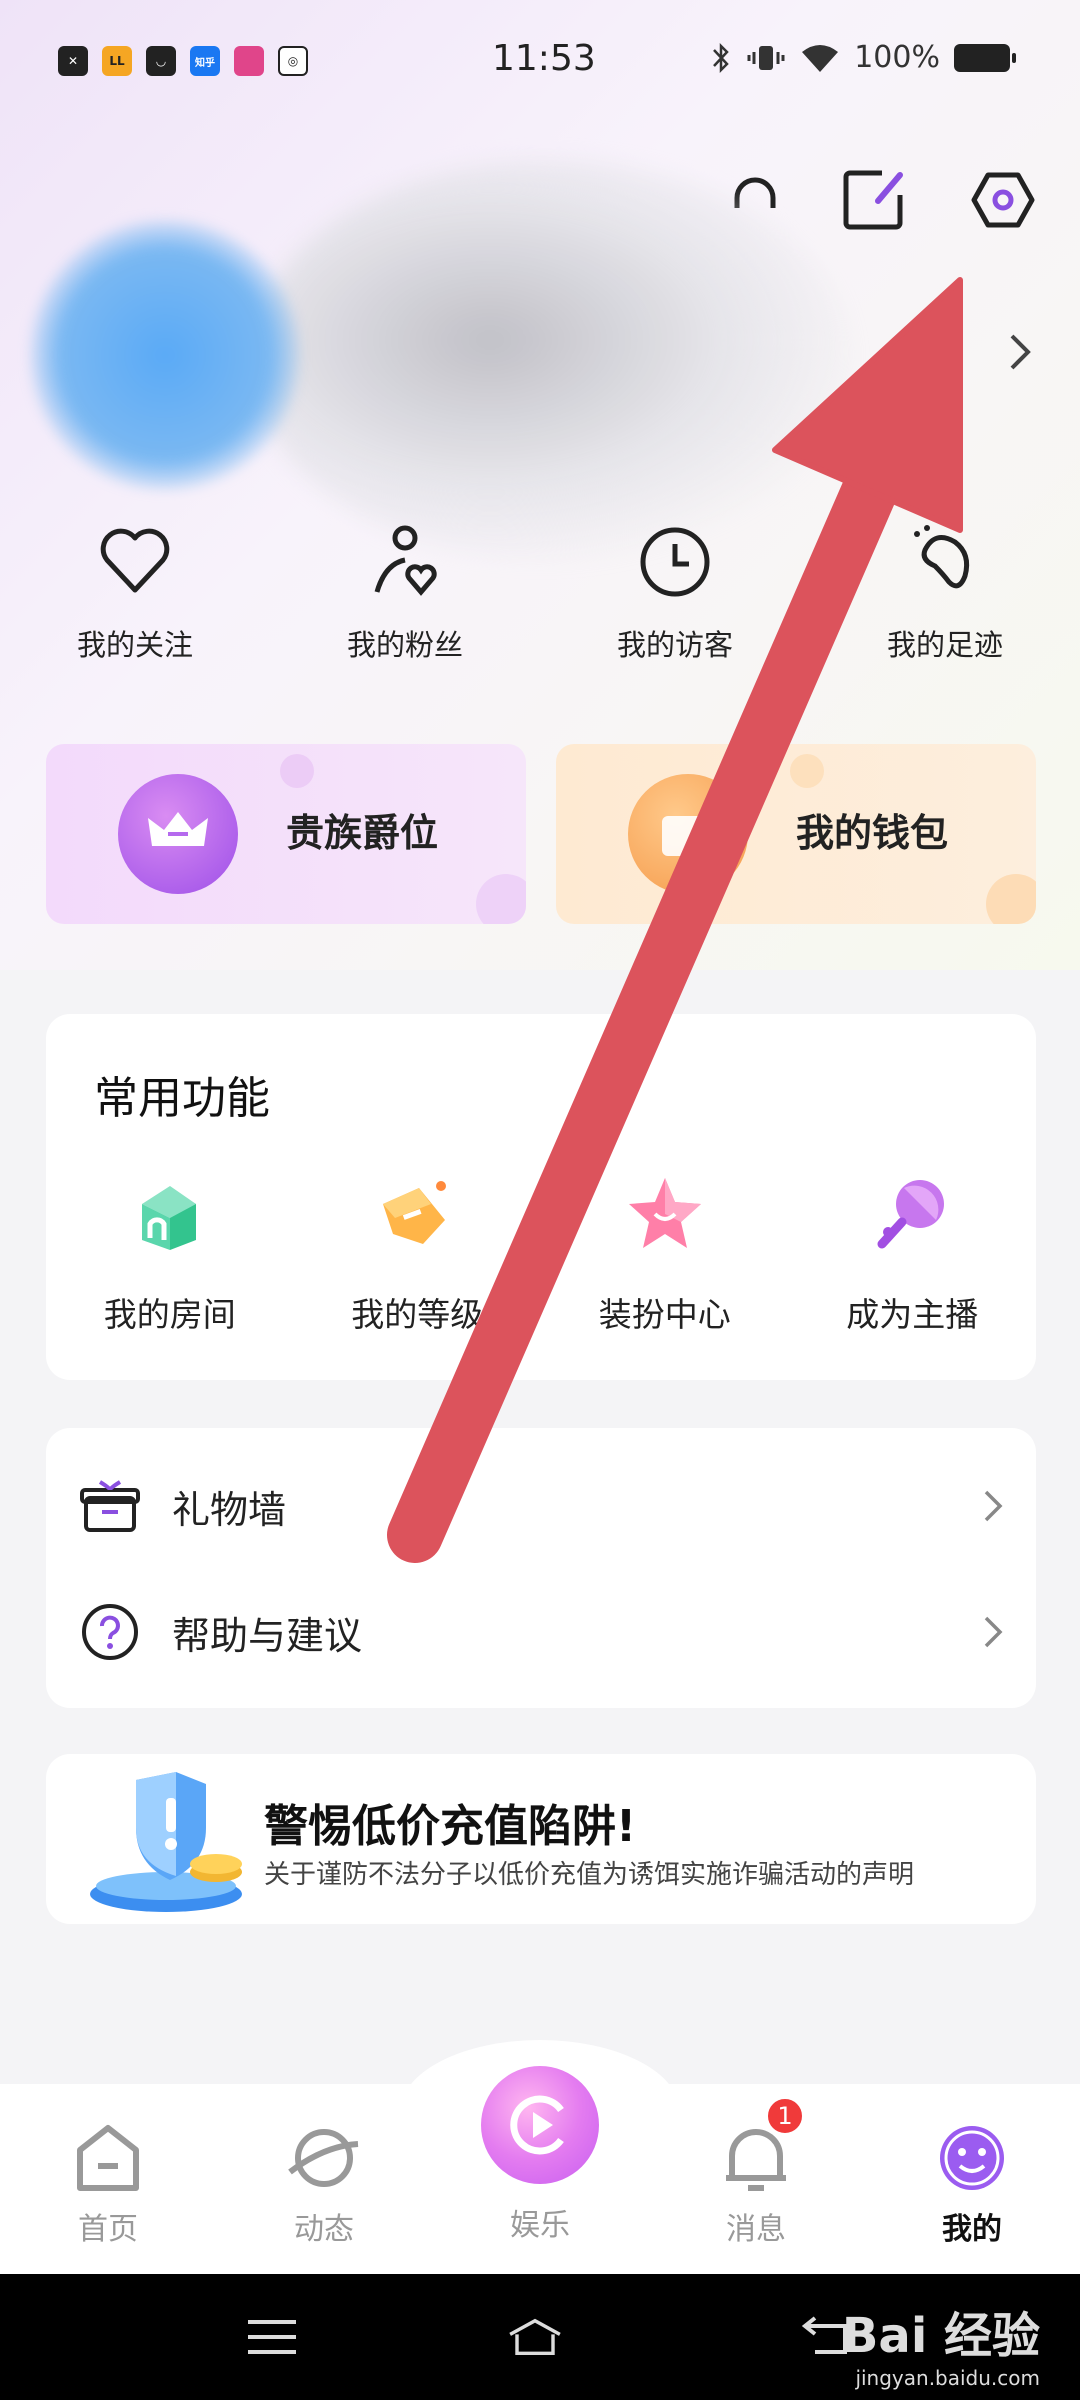 This screenshot has width=1080, height=2400. What do you see at coordinates (756, 2184) in the screenshot?
I see `nav-messages: 消息` at bounding box center [756, 2184].